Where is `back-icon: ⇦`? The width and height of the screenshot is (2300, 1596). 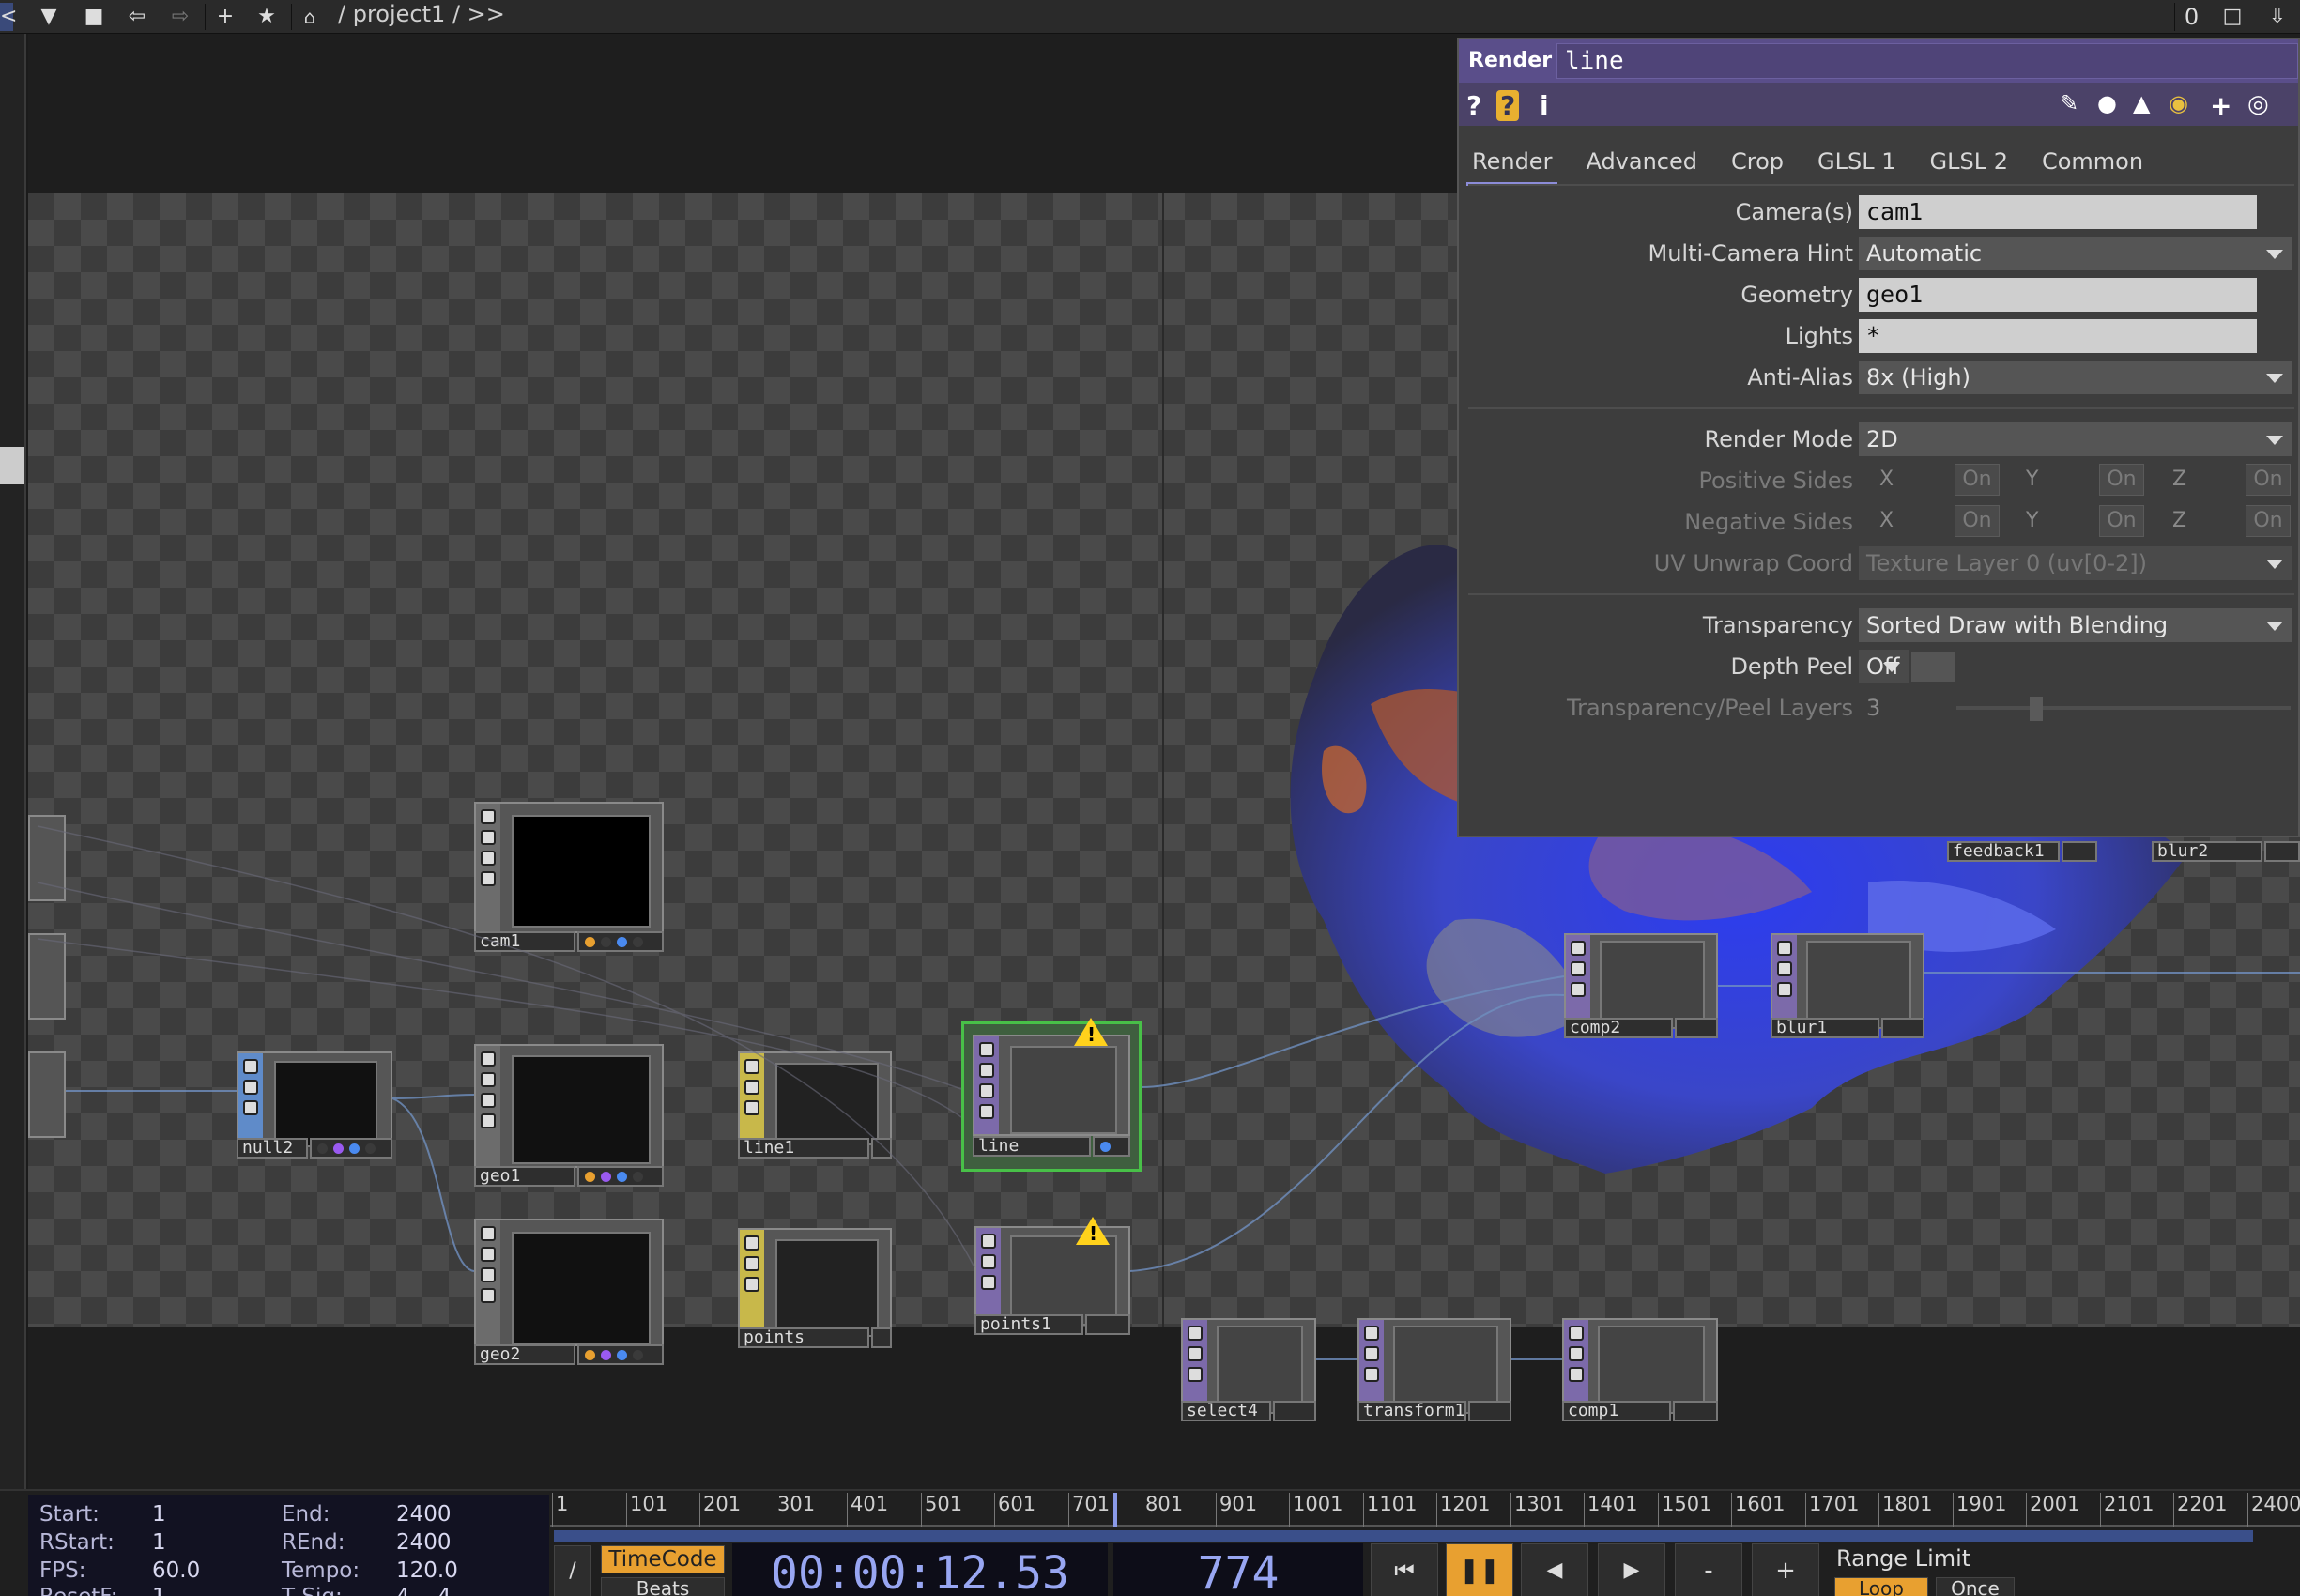
back-icon: ⇦ is located at coordinates (137, 17).